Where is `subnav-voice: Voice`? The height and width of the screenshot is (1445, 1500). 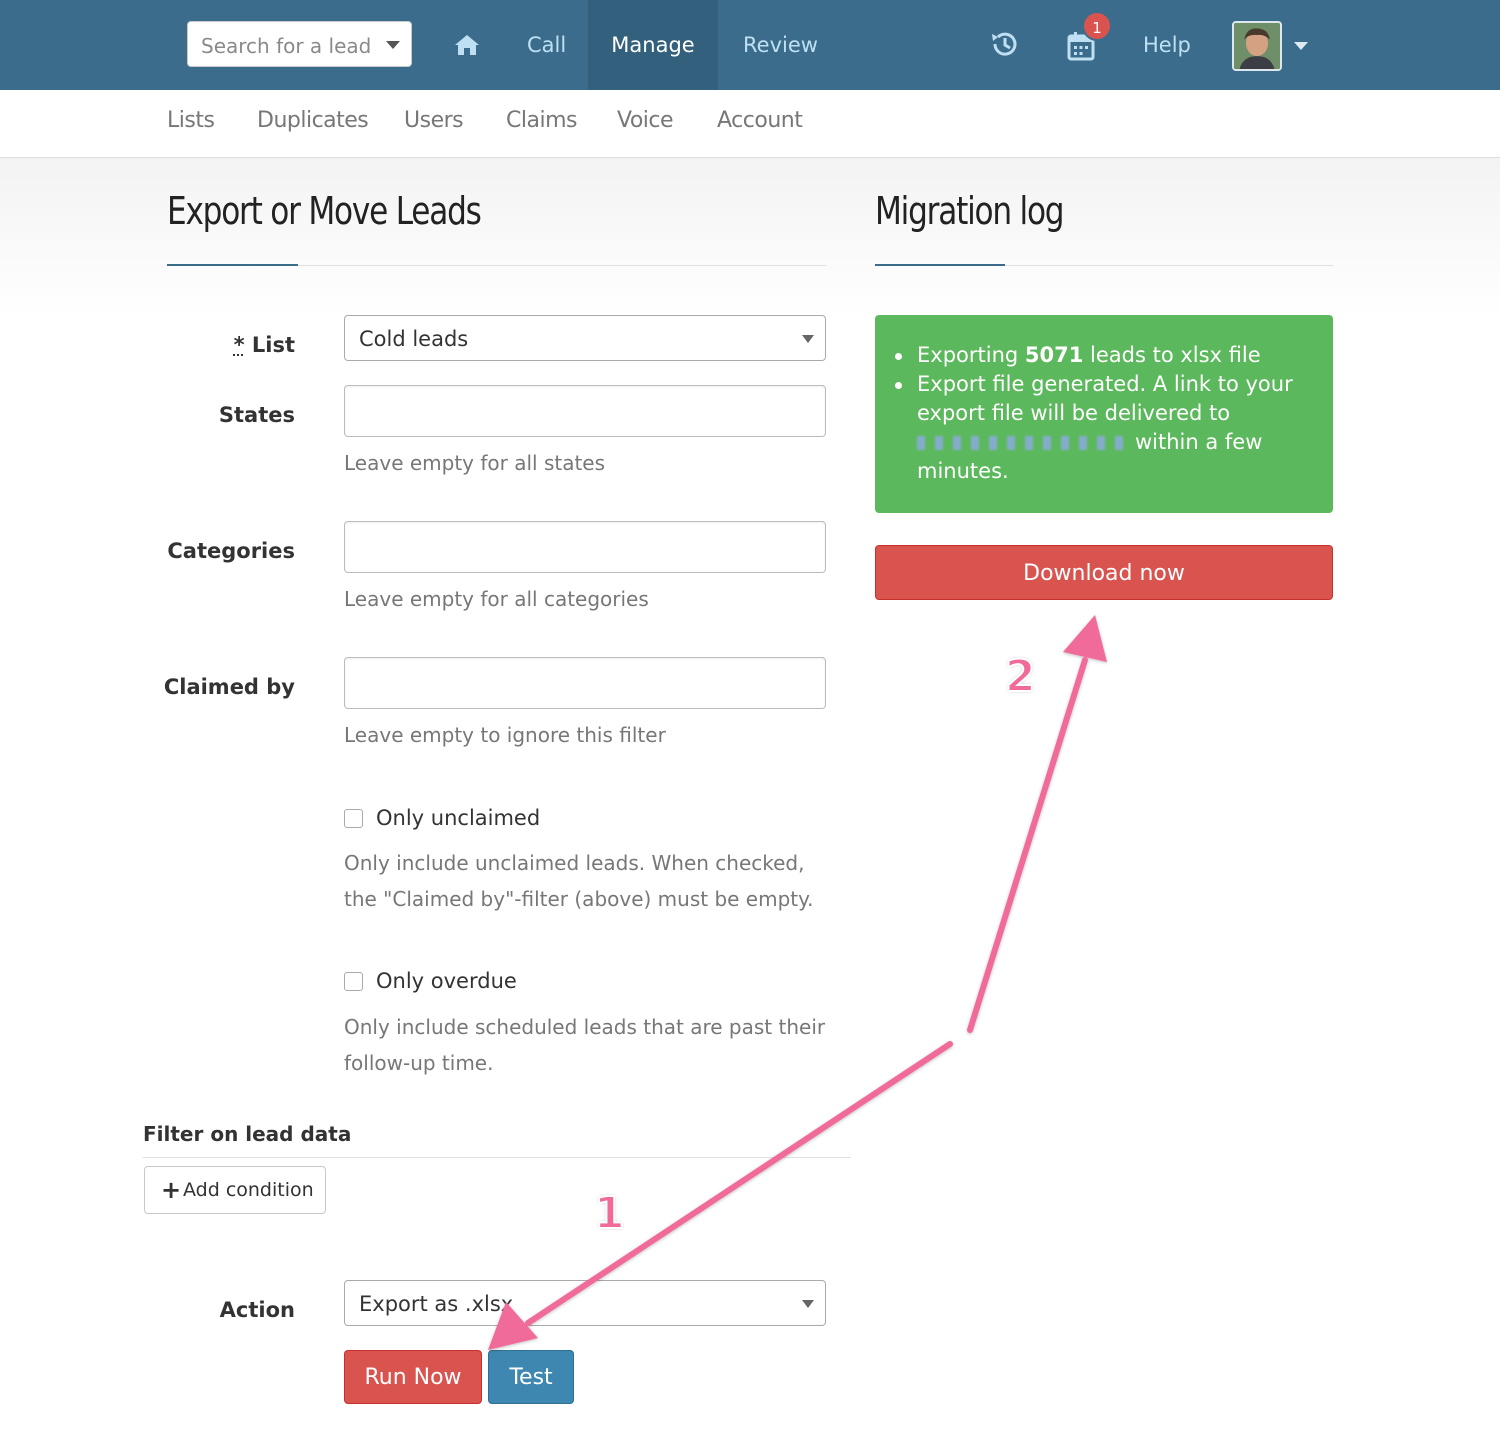
subnav-voice: Voice is located at coordinates (645, 120).